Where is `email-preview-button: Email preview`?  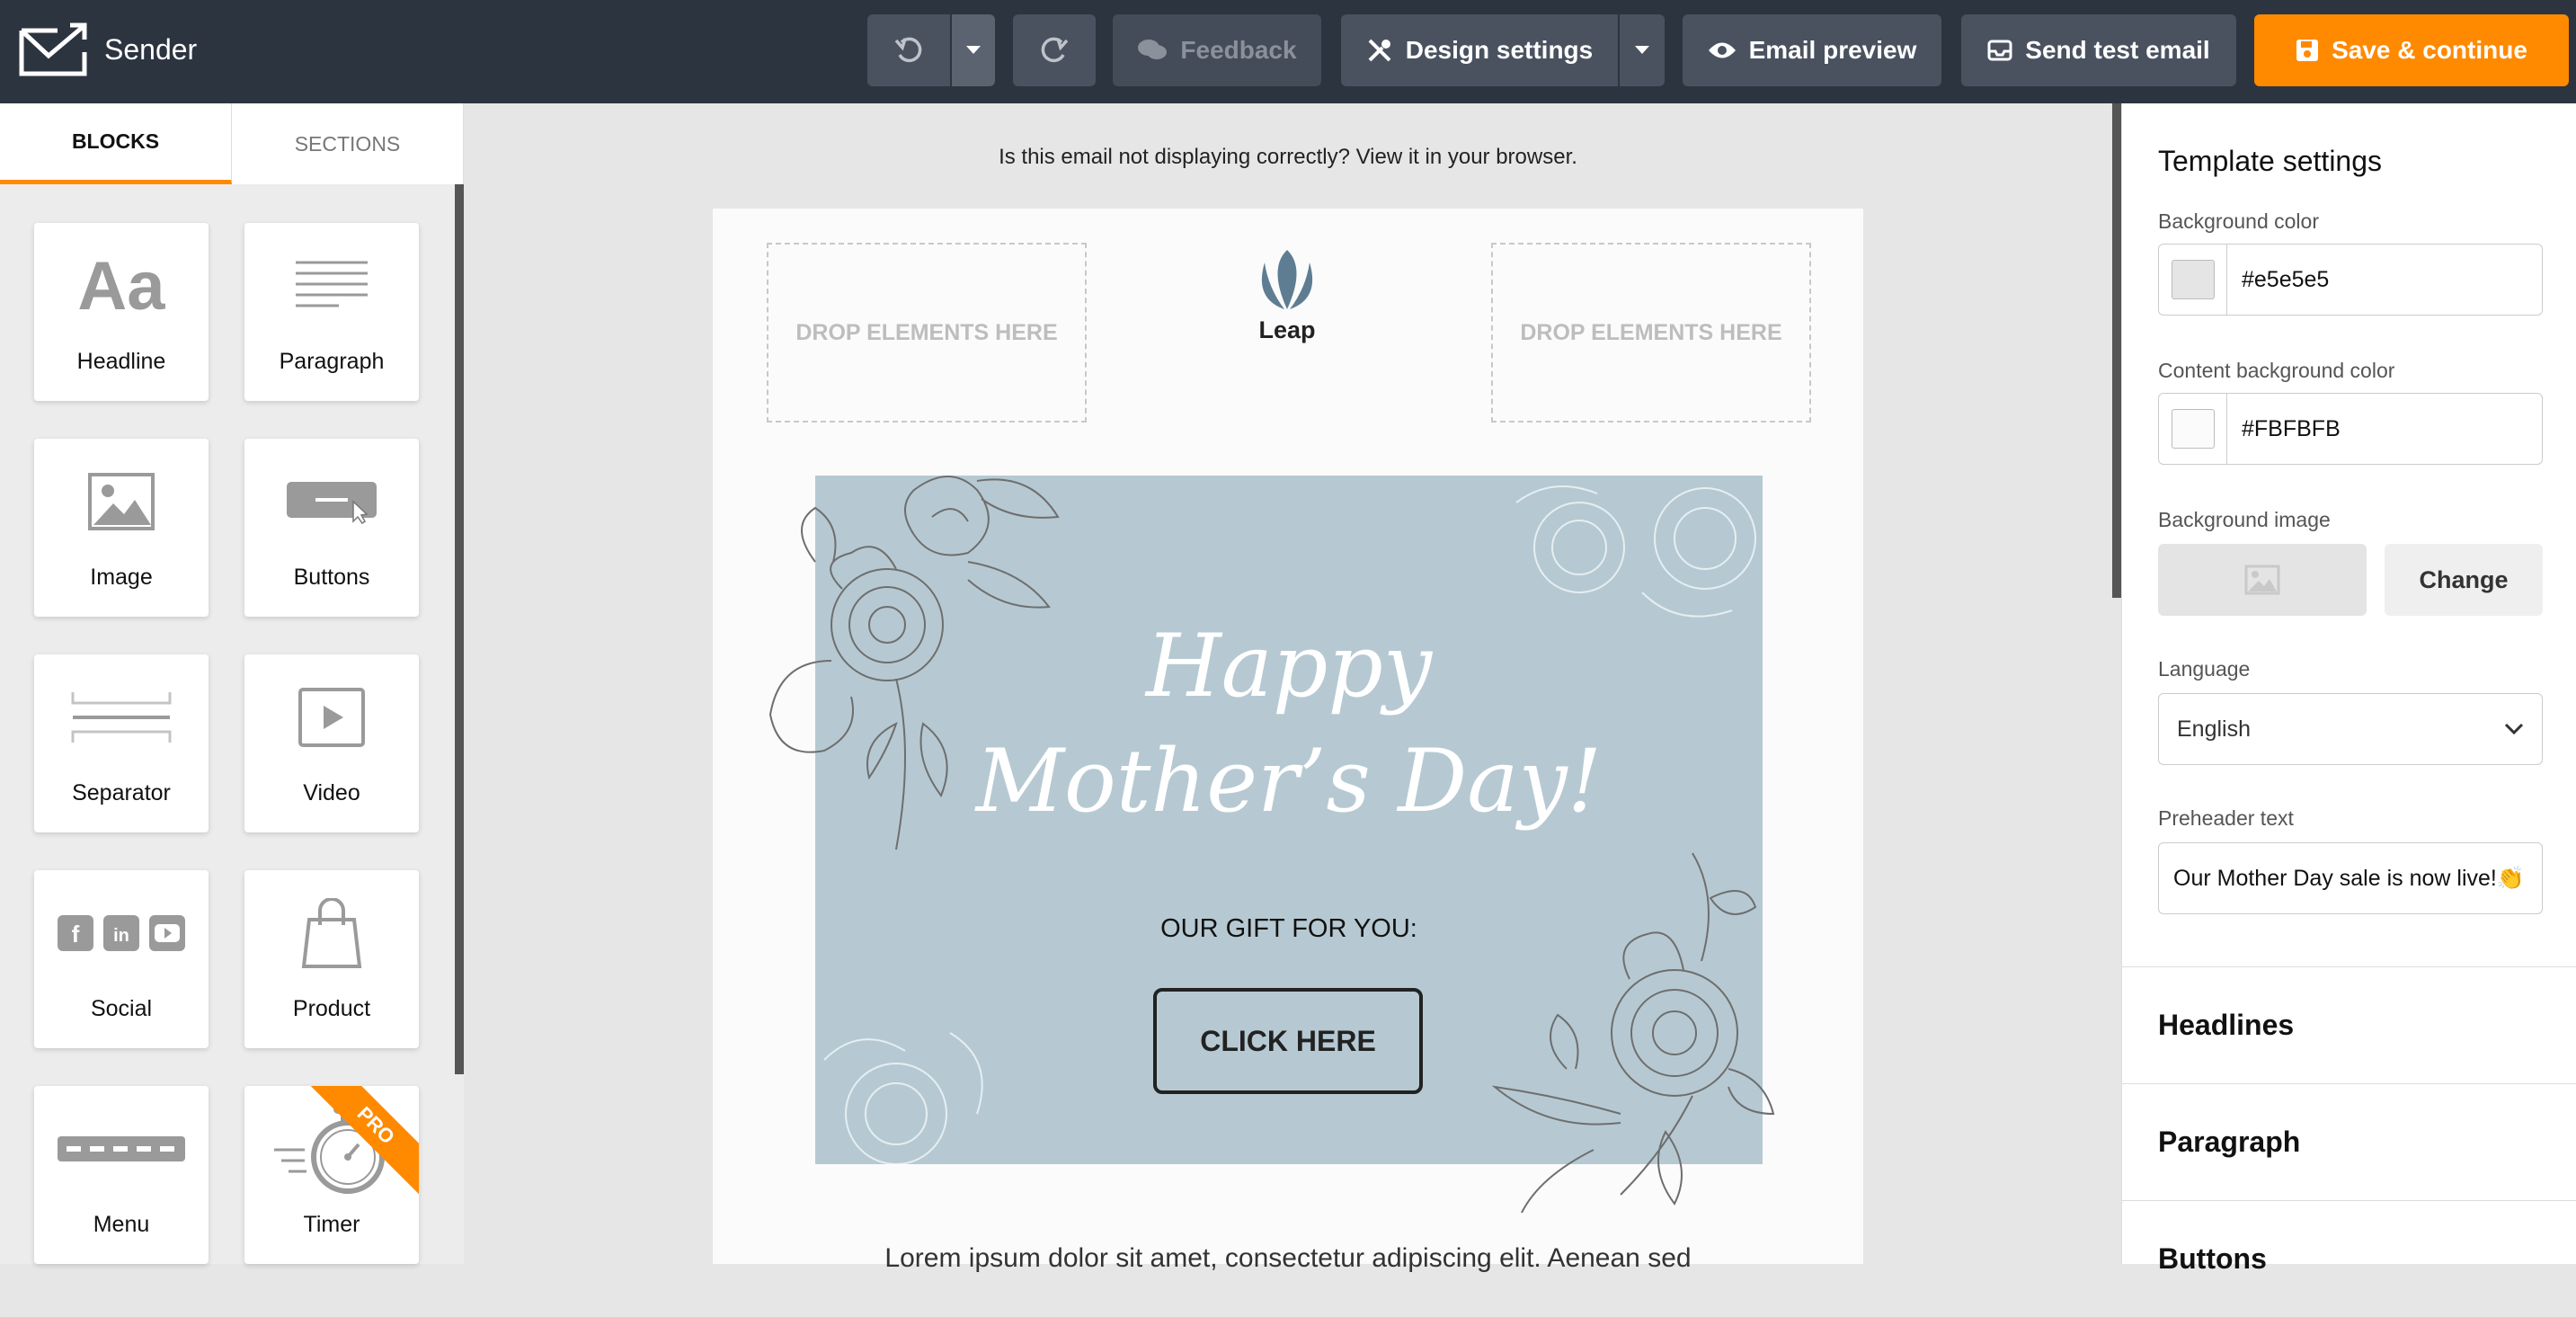 email-preview-button: Email preview is located at coordinates (1812, 50).